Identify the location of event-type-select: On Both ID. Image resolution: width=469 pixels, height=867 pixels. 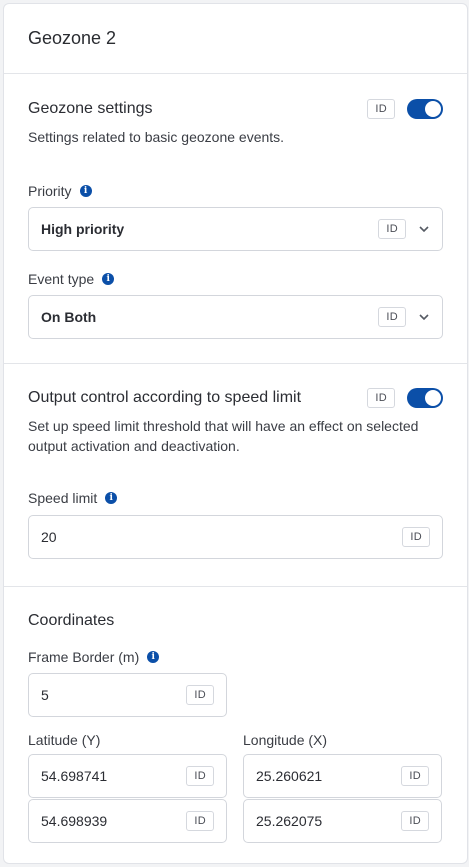
(235, 317).